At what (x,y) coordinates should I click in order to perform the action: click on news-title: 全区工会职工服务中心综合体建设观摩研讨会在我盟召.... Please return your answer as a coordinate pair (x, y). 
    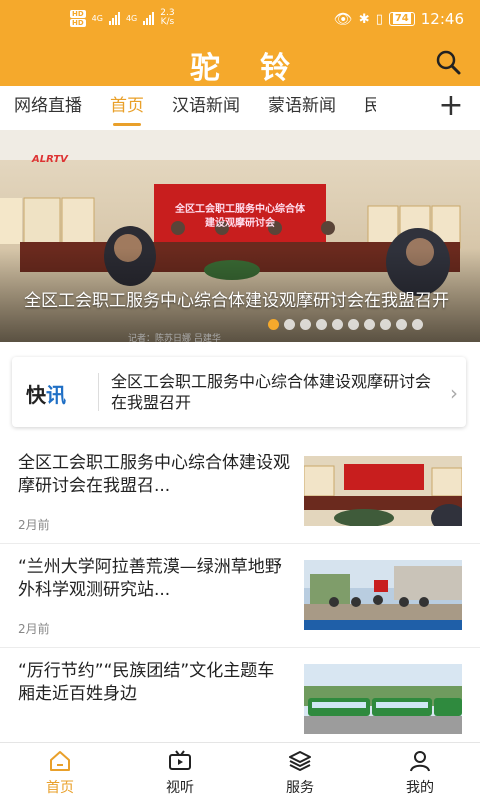
    Looking at the image, I should click on (154, 474).